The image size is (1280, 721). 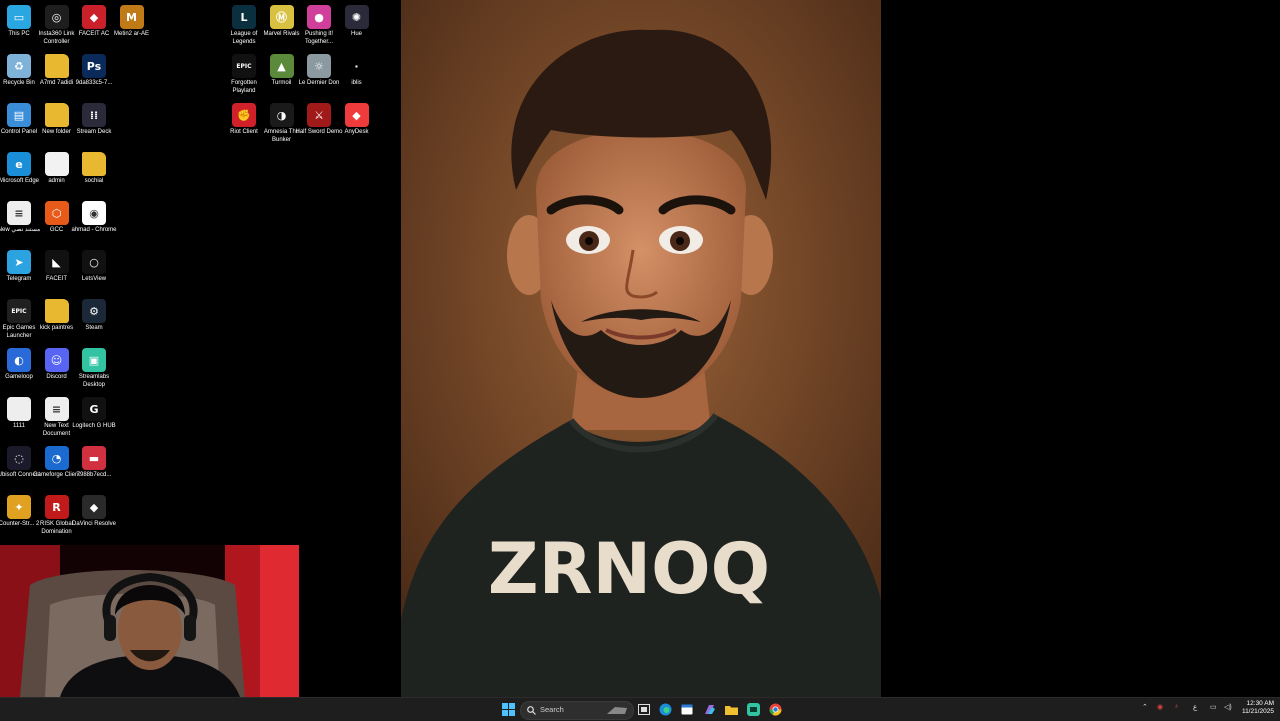 I want to click on gameforge-icon: ◔, so click(x=56, y=458).